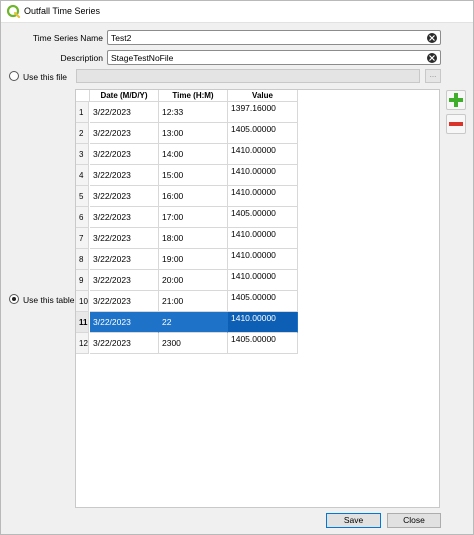 This screenshot has height=535, width=474. I want to click on table-row: 9 3/22/2023 20:00 1410.00000, so click(187, 280).